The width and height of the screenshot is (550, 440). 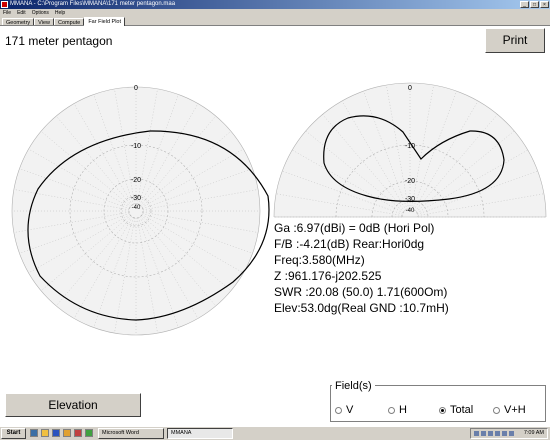 I want to click on left-ring-label-40: -40, so click(x=136, y=208).